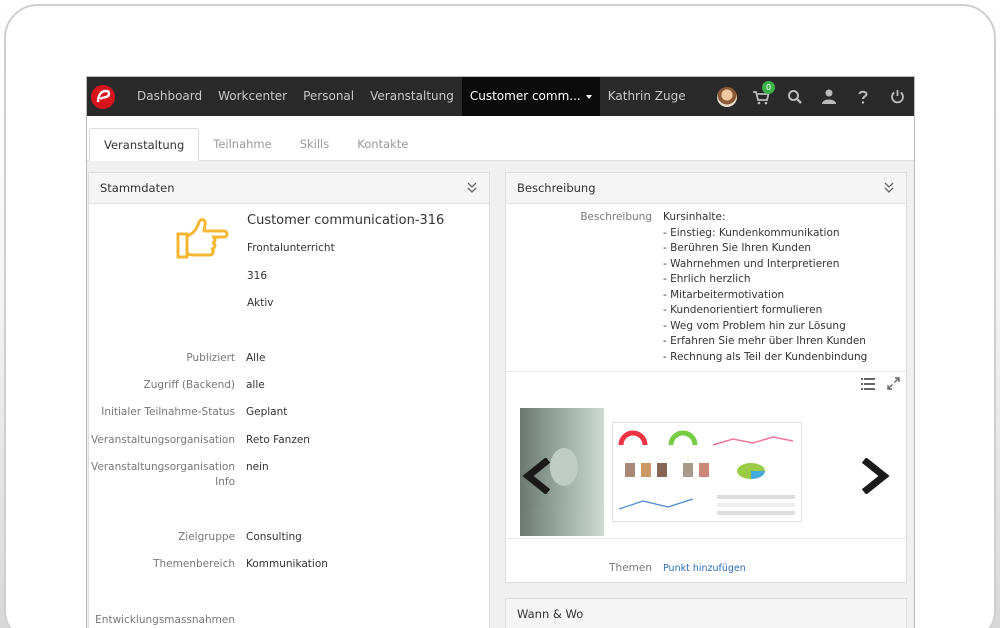 This screenshot has height=628, width=1000. Describe the element at coordinates (751, 263) in the screenshot. I see `description-line: - Wahrnehmen und Interpretieren` at that location.